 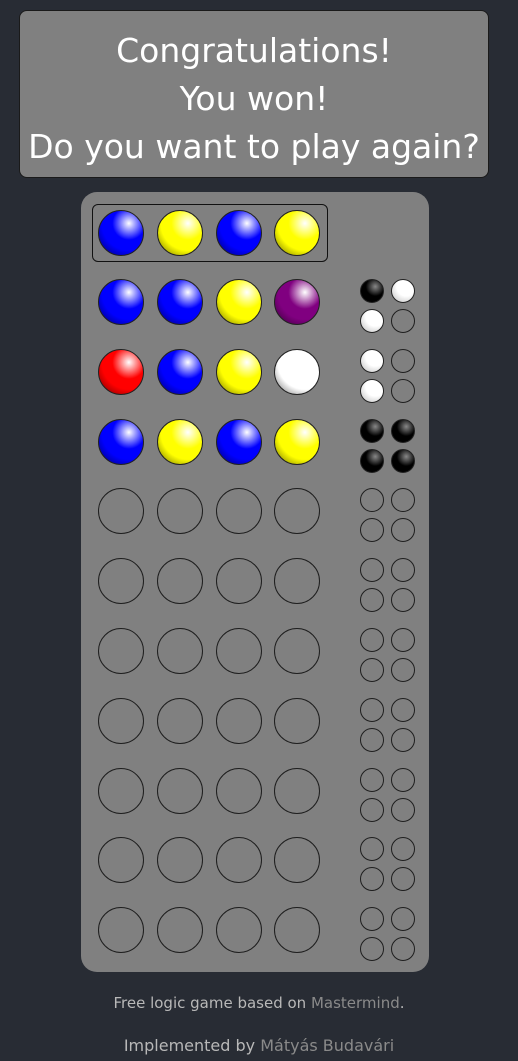 I want to click on footer-credit-line: Free logic game based on Mastermind., so click(x=259, y=1003).